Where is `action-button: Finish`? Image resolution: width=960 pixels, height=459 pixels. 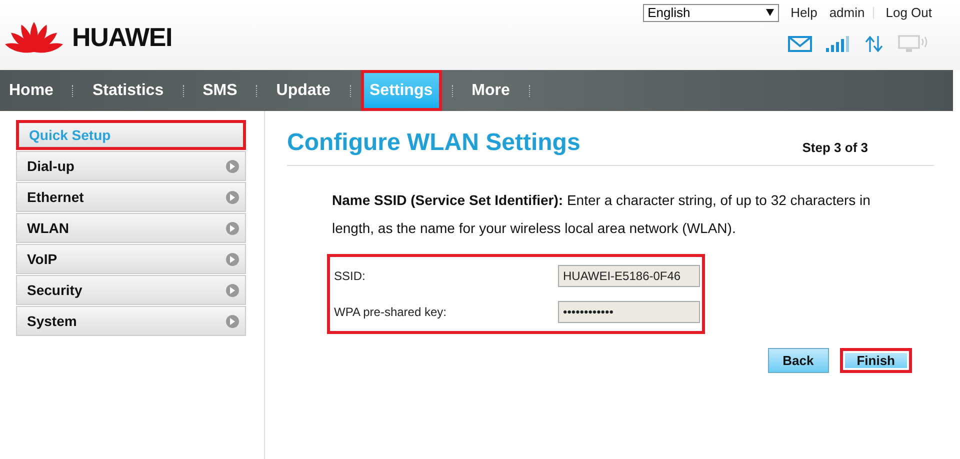 action-button: Finish is located at coordinates (876, 360).